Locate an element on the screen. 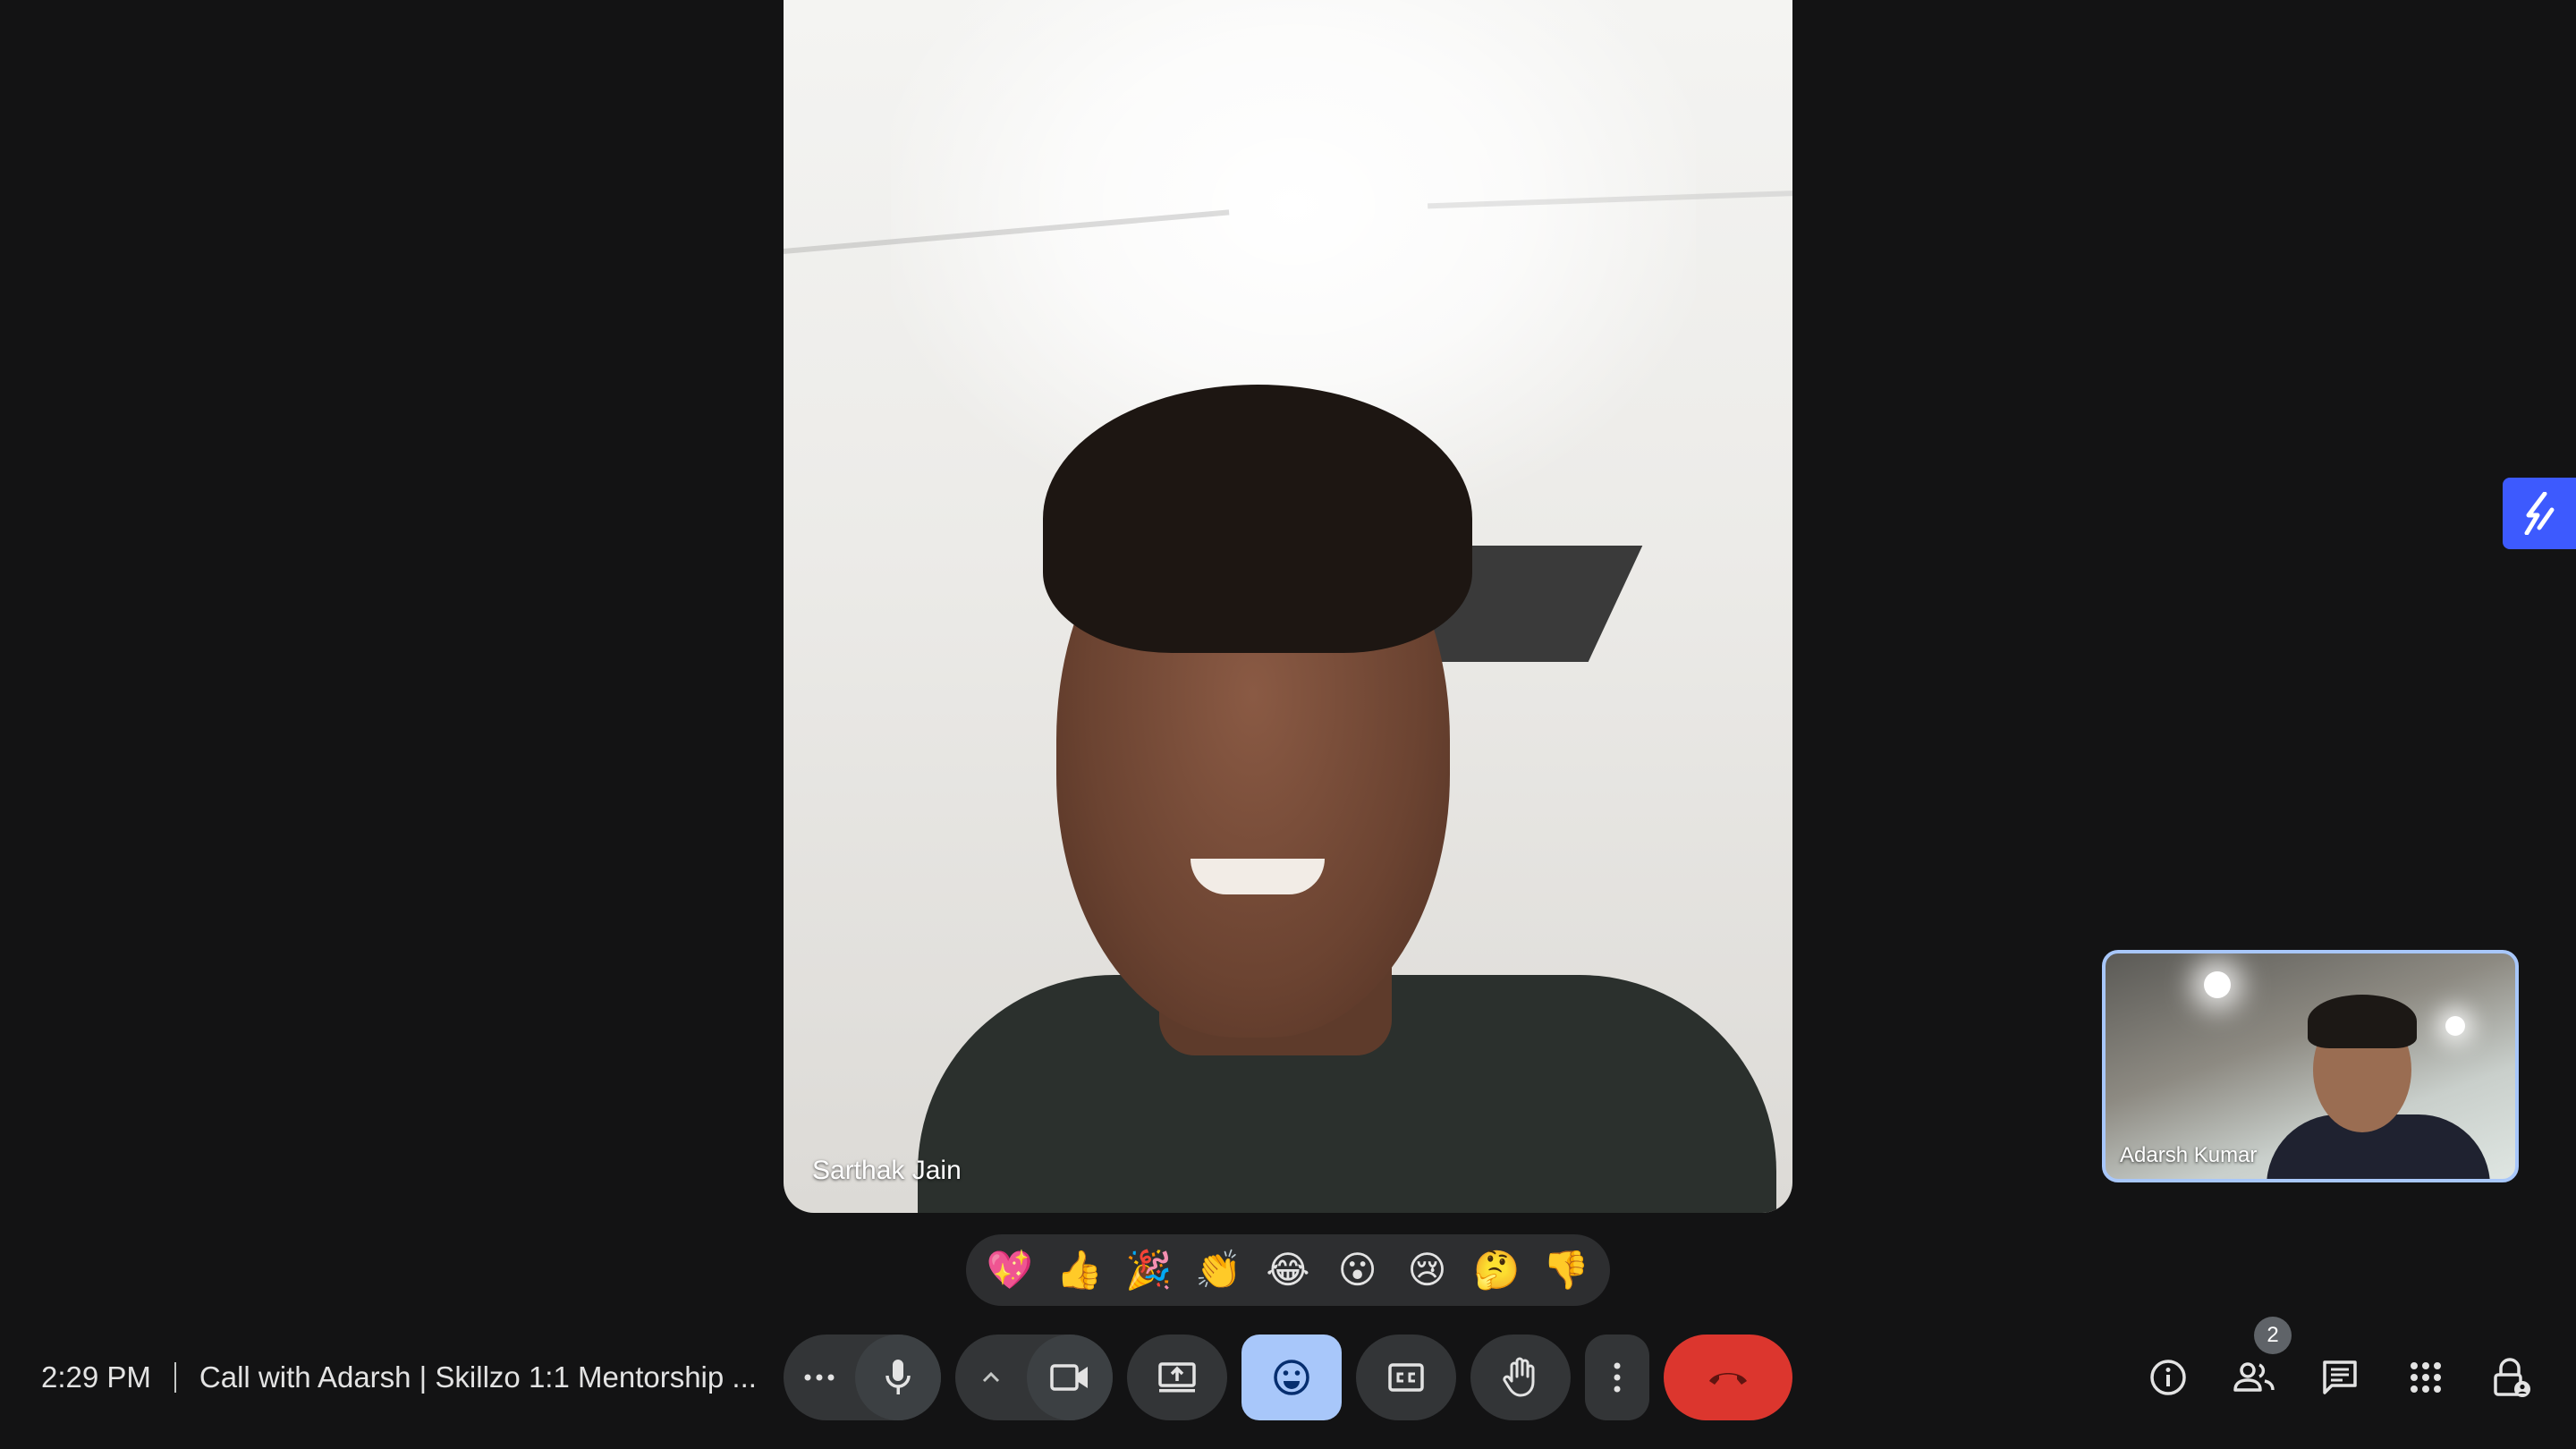 This screenshot has height=1449, width=2576. activities-button is located at coordinates (2425, 1377).